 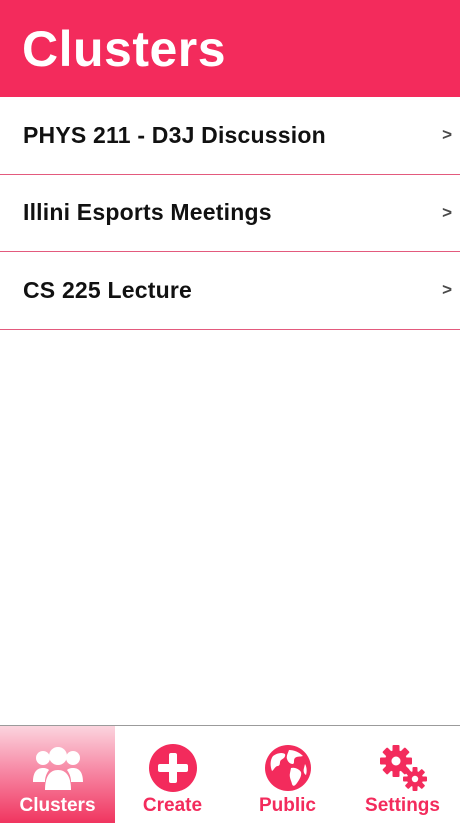 I want to click on tab-public: Public, so click(x=287, y=774).